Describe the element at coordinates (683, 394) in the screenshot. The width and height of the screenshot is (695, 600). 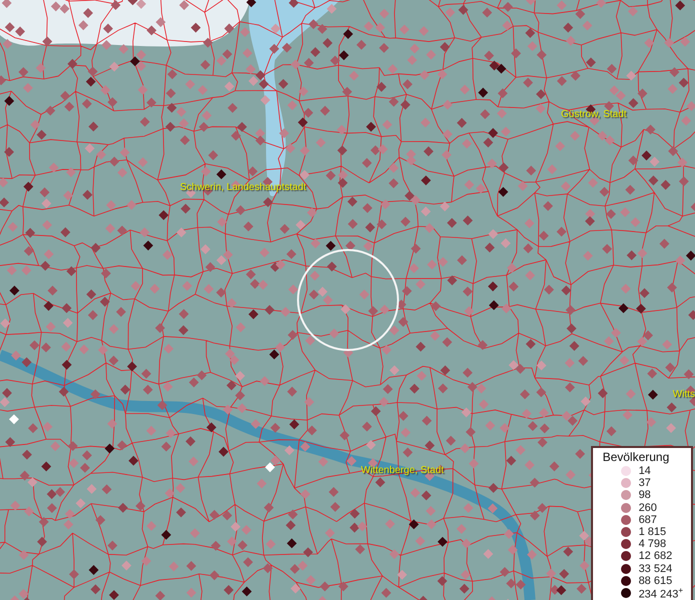
I see `place-label: Witts` at that location.